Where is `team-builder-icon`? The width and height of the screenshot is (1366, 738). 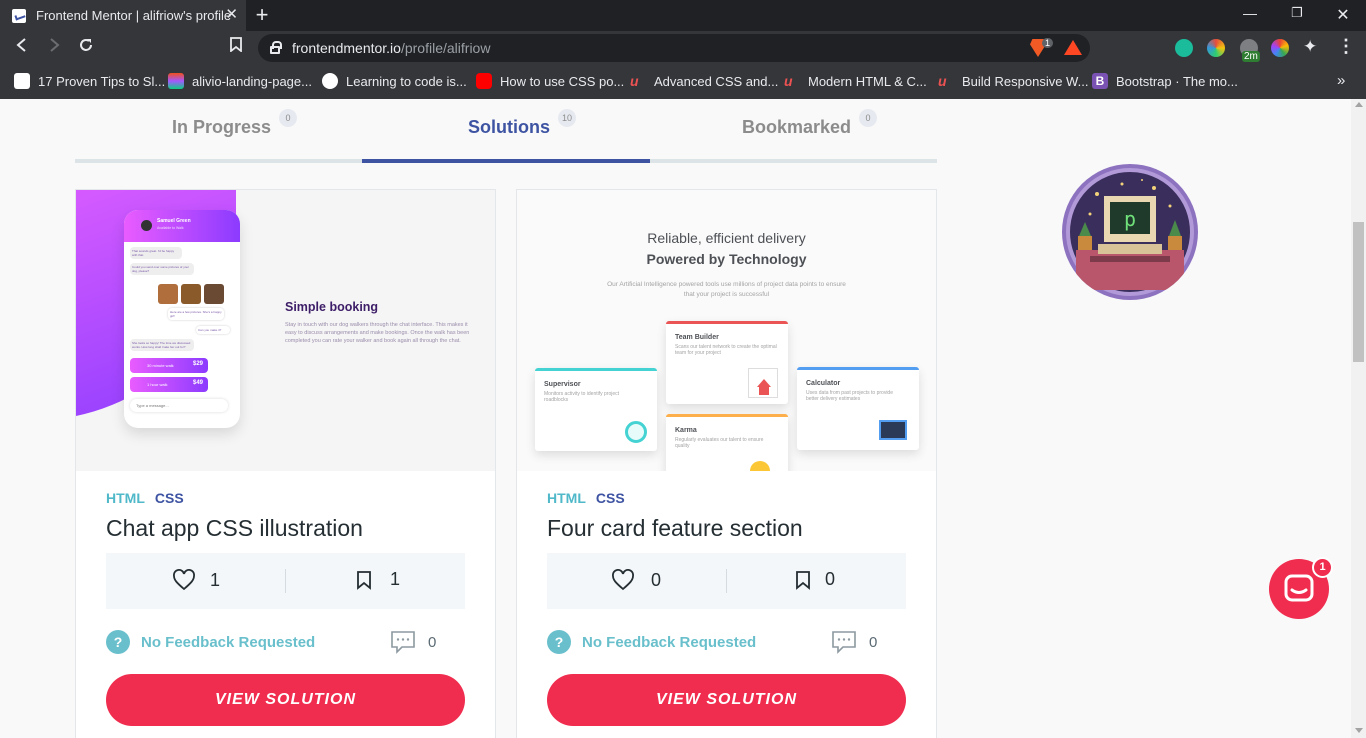 team-builder-icon is located at coordinates (763, 383).